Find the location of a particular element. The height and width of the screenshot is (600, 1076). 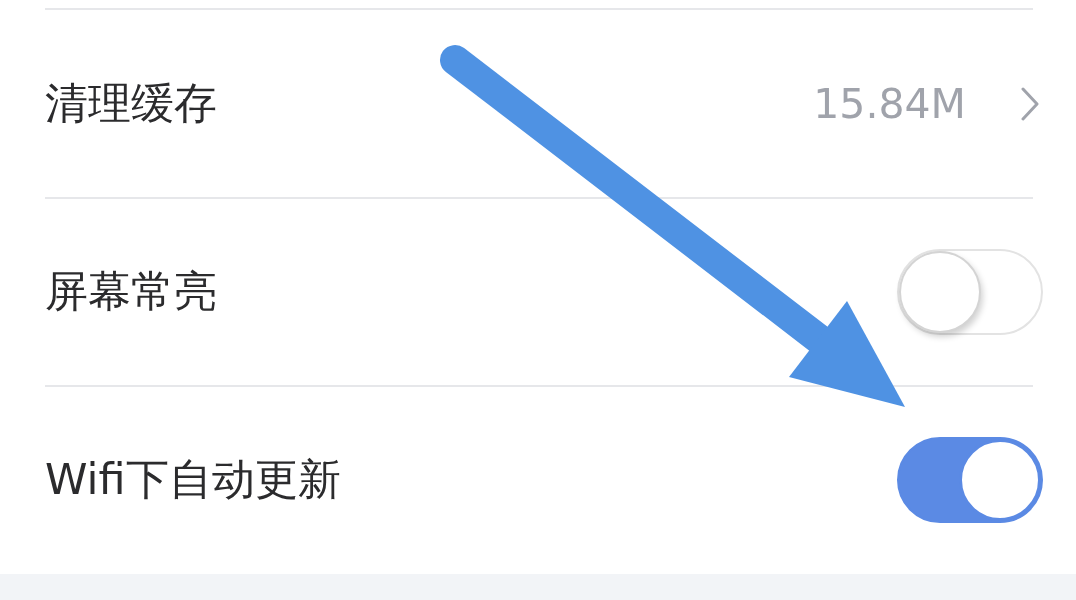

setting-label: 清理缓存 is located at coordinates (131, 103).